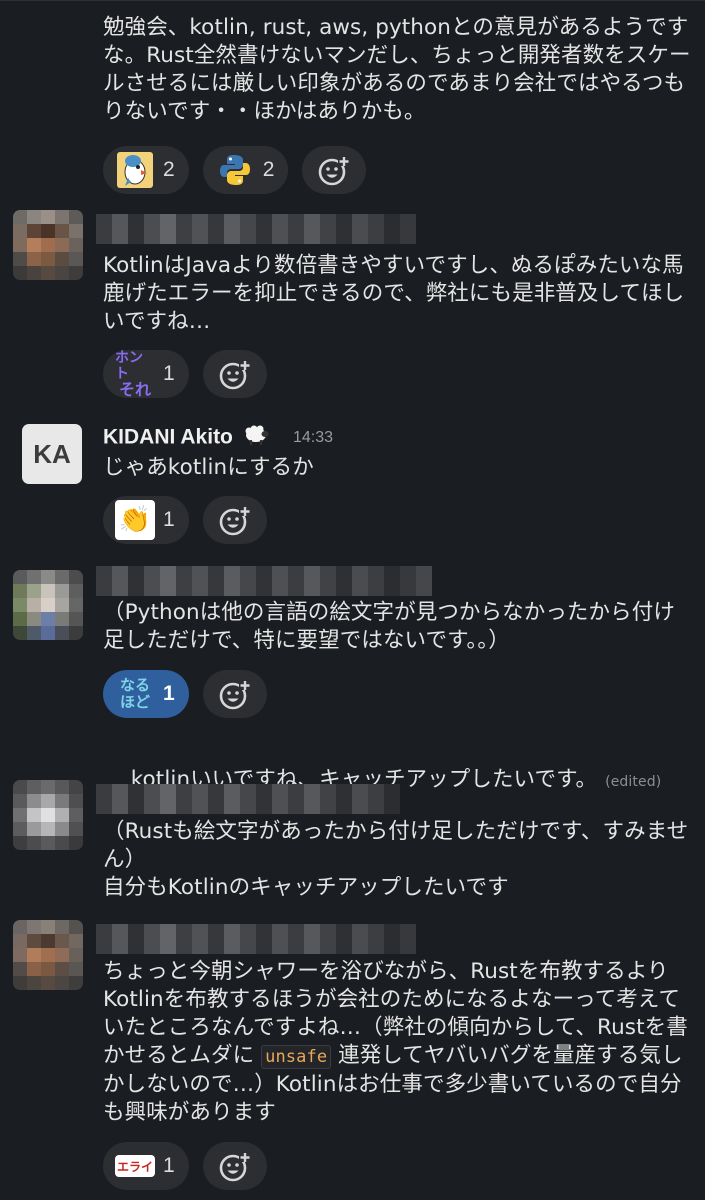  Describe the element at coordinates (52, 454) in the screenshot. I see `avatar: KA` at that location.